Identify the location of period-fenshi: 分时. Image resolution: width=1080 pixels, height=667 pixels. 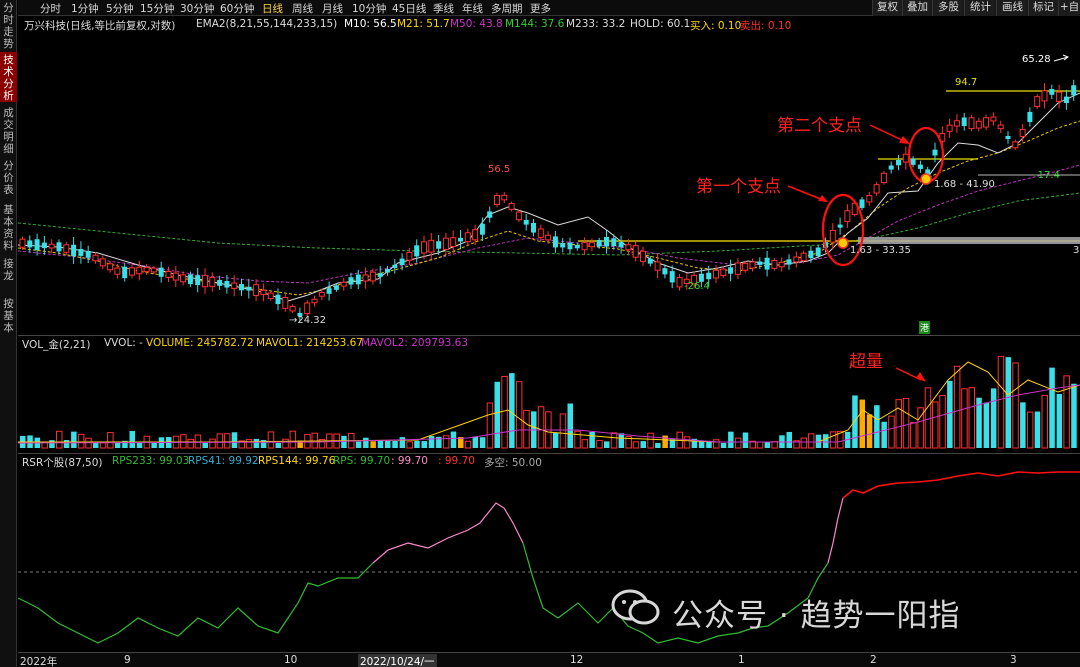
(50, 8).